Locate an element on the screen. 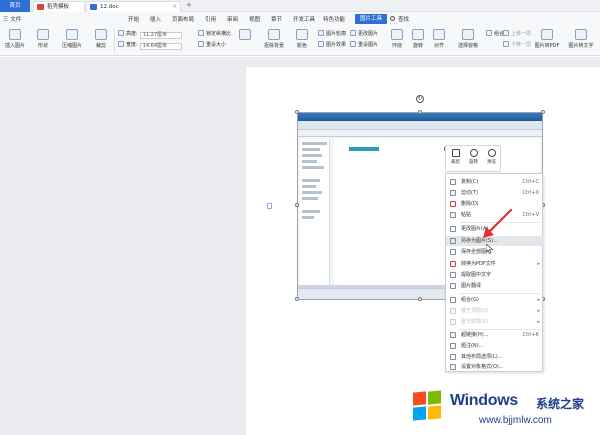 Image resolution: width=600 pixels, height=435 pixels. mini-crop-button: 裁剪 is located at coordinates (455, 157).